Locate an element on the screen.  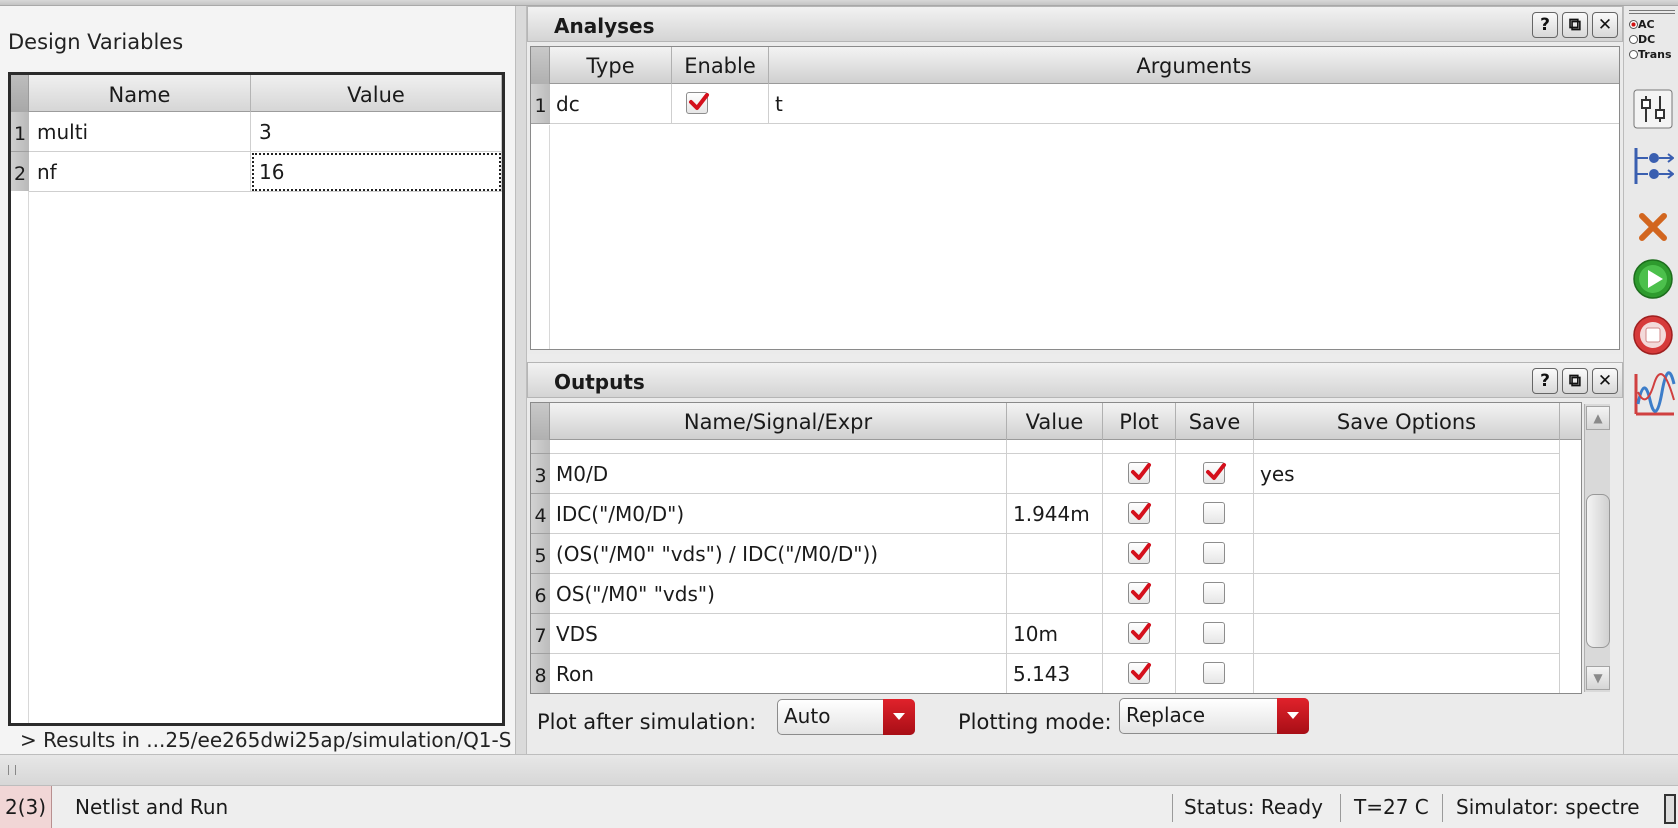
column-header-arguments: Arguments is located at coordinates (1194, 65).